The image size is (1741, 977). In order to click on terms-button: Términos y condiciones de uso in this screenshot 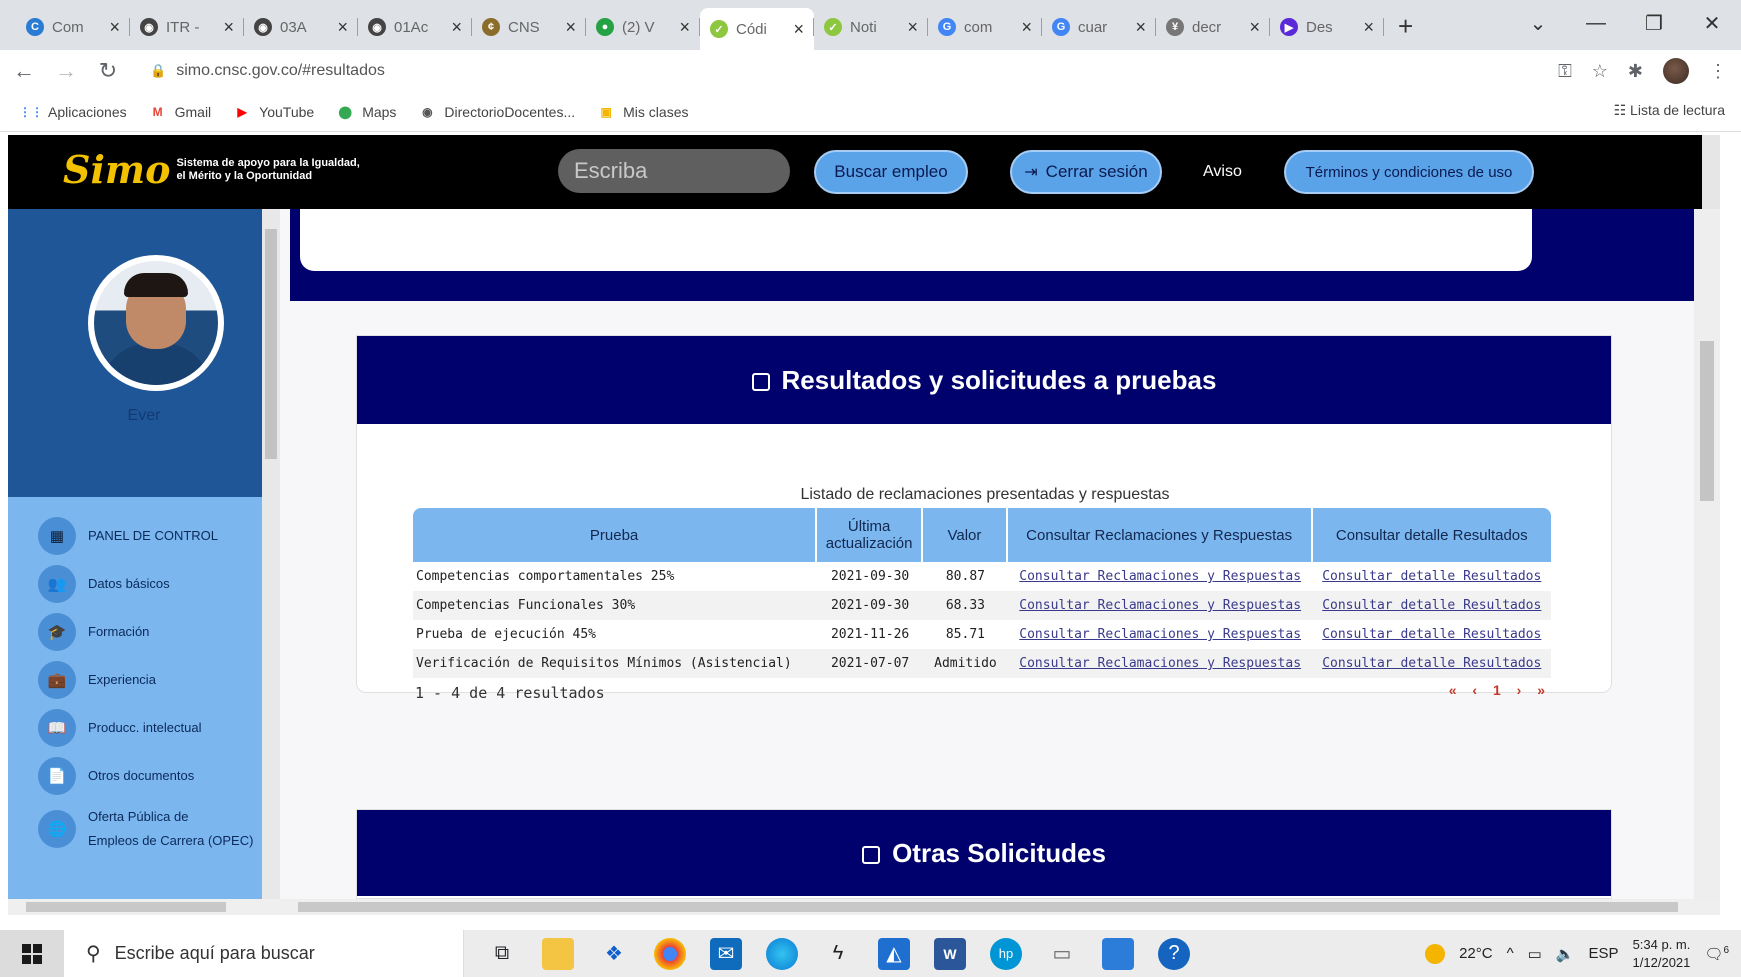, I will do `click(1409, 172)`.